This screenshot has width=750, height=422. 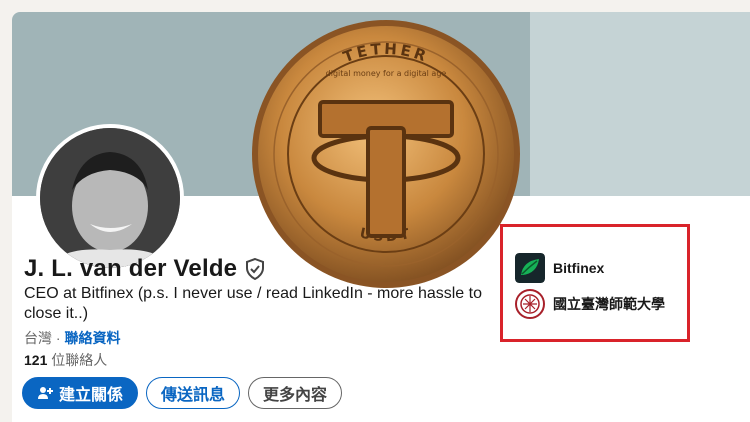 I want to click on org-name-university: 國立臺灣師範大學, so click(x=609, y=304).